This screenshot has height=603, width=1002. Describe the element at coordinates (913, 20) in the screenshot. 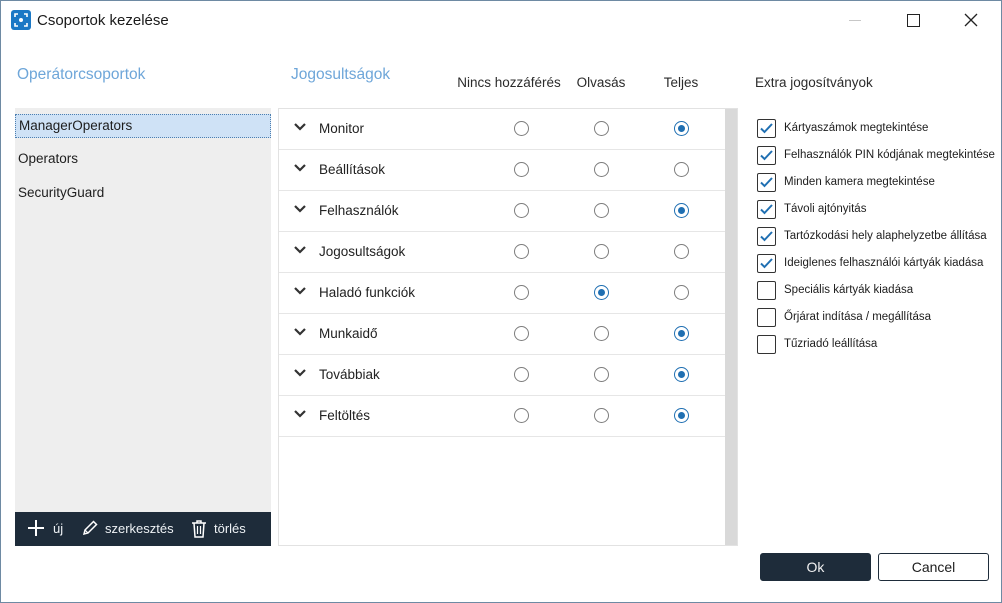

I see `maximize-button` at that location.